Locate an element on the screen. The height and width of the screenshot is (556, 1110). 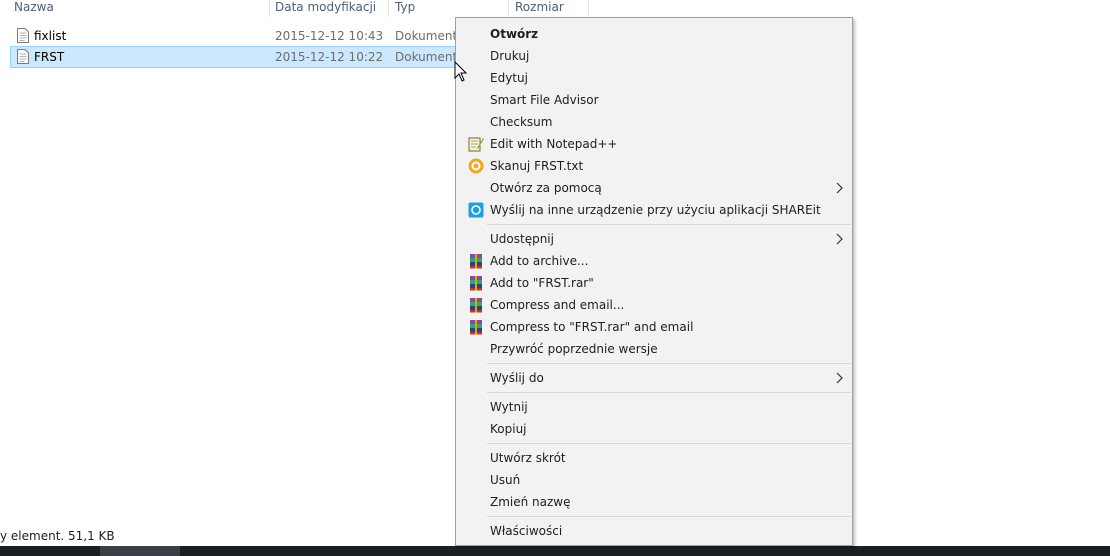
menu-item-label: Wytnij is located at coordinates (509, 407).